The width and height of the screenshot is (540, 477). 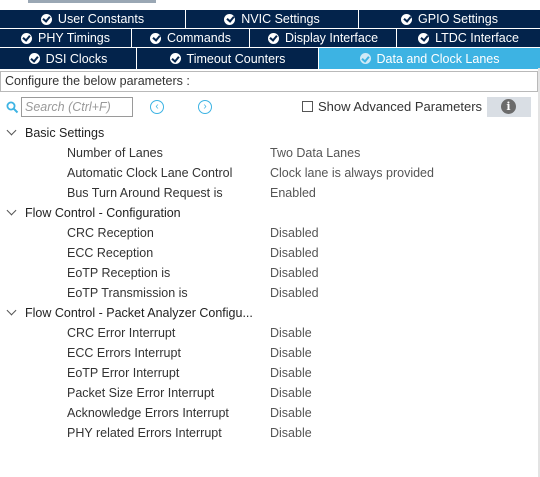 What do you see at coordinates (124, 353) in the screenshot?
I see `param-name: ECC Errors Interrupt` at bounding box center [124, 353].